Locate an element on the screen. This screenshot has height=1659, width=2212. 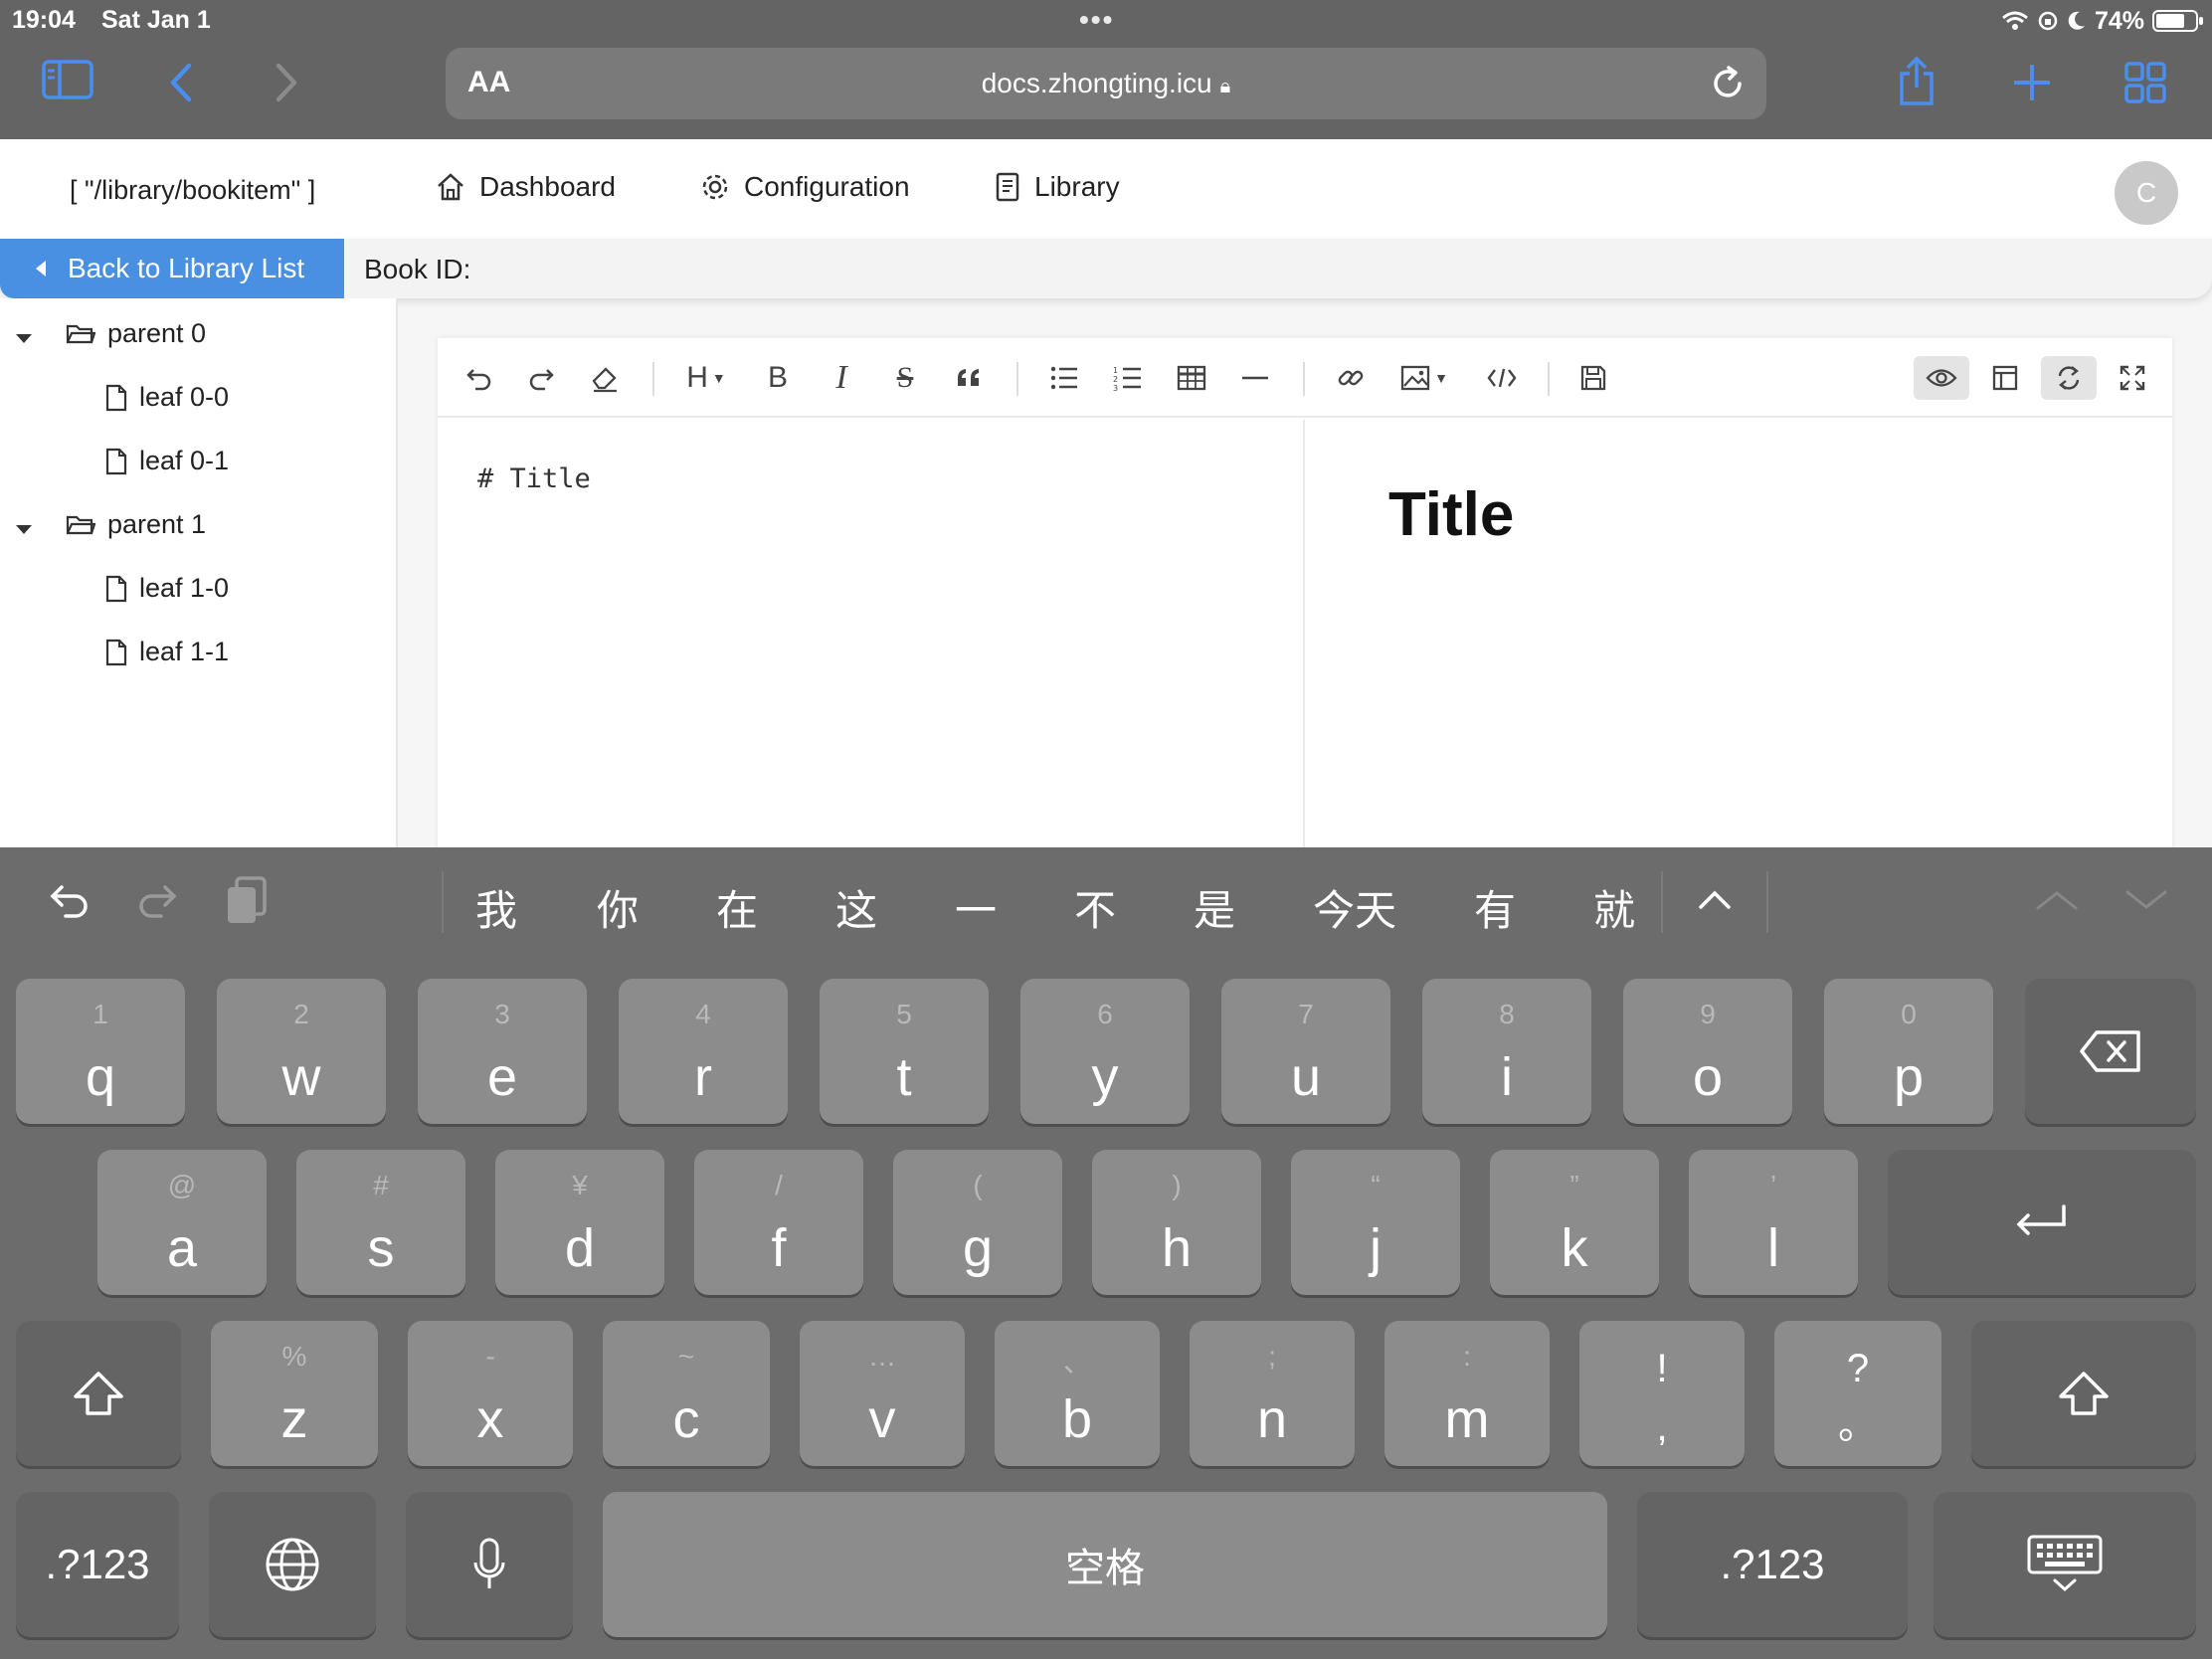
tree-leaf-0-1: leaf 0-1 is located at coordinates (167, 461).